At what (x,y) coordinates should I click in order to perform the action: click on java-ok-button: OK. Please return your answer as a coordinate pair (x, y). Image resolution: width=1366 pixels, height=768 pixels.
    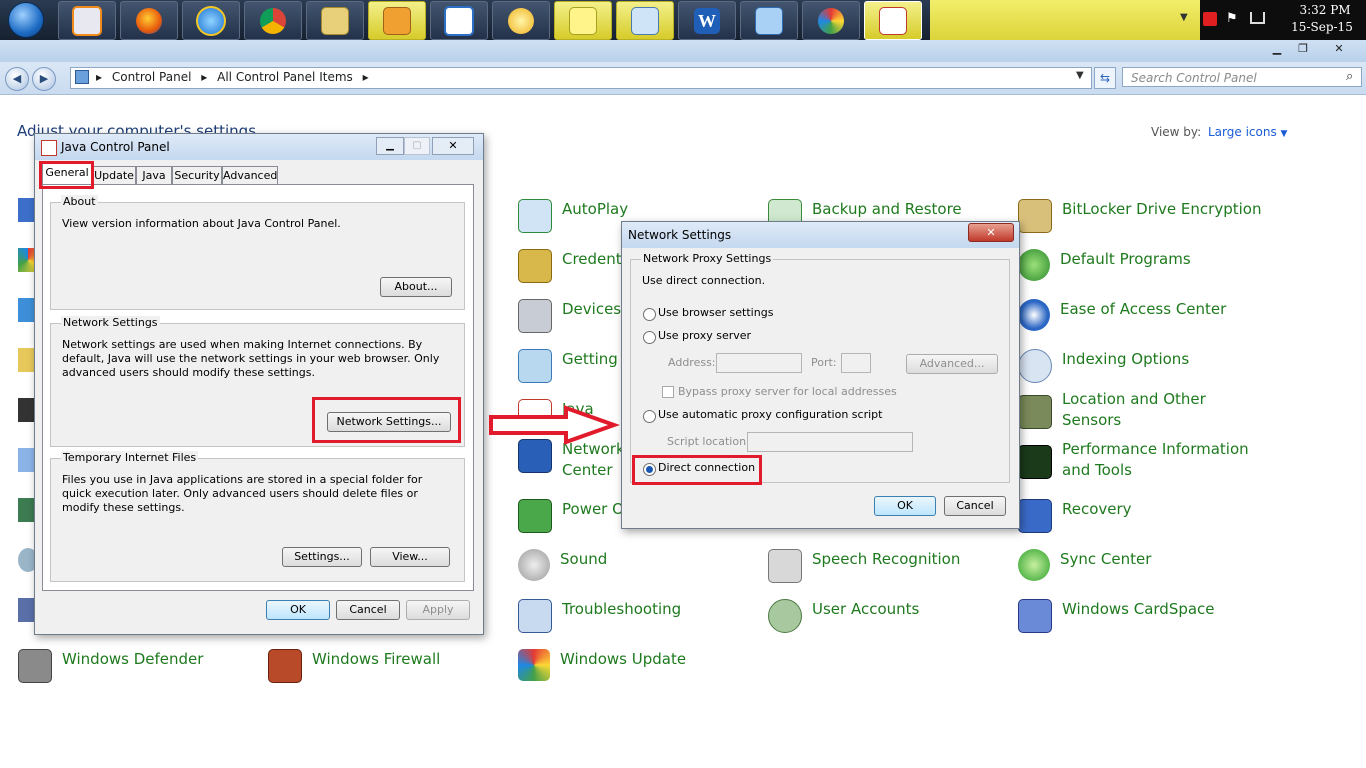
    Looking at the image, I should click on (298, 610).